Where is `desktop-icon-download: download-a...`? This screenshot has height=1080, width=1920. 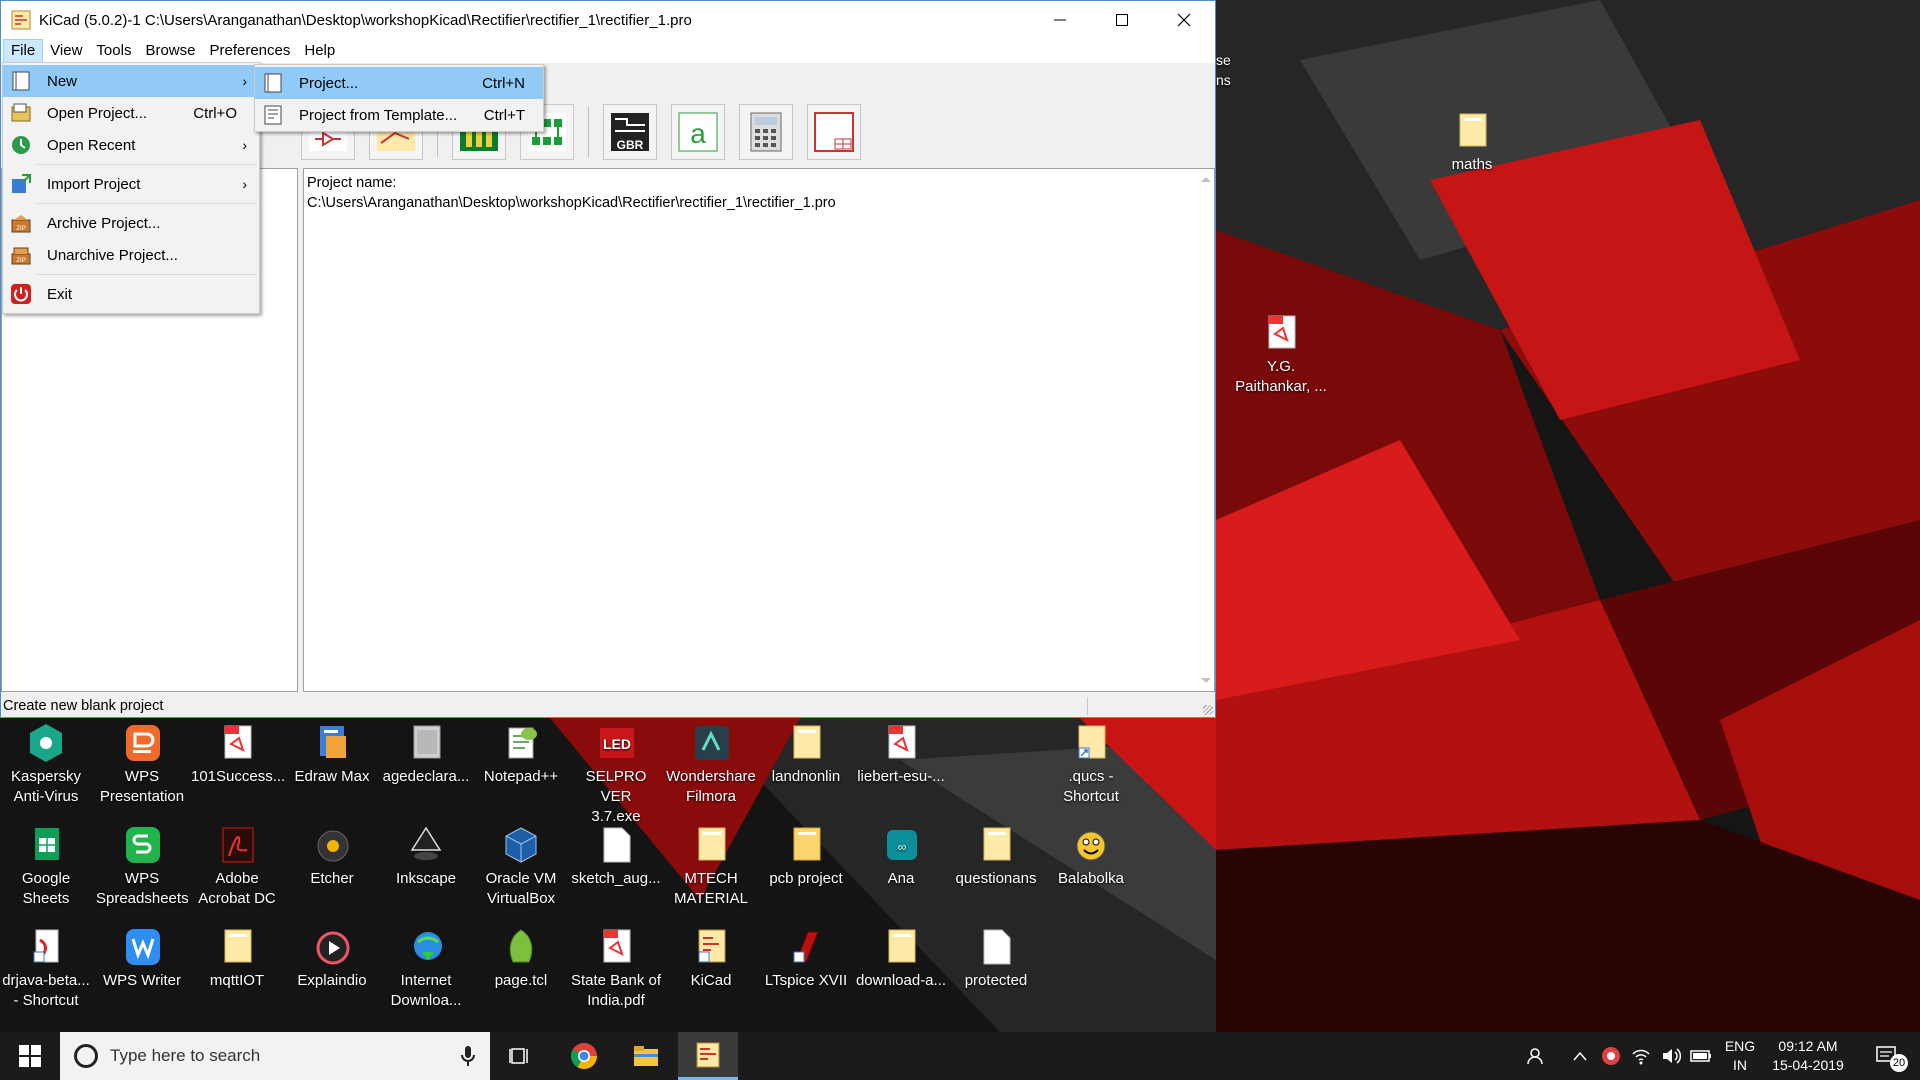
desktop-icon-download: download-a... is located at coordinates (901, 958).